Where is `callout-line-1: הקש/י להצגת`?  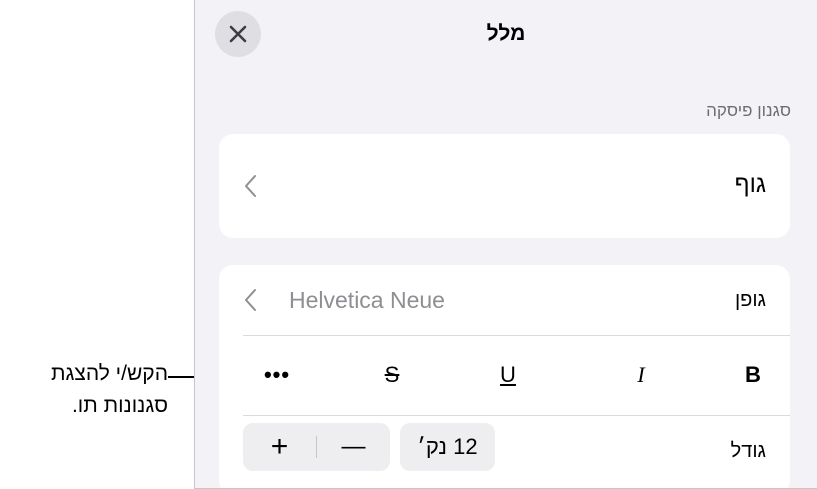
callout-line-1: הקש/י להצגת is located at coordinates (109, 373).